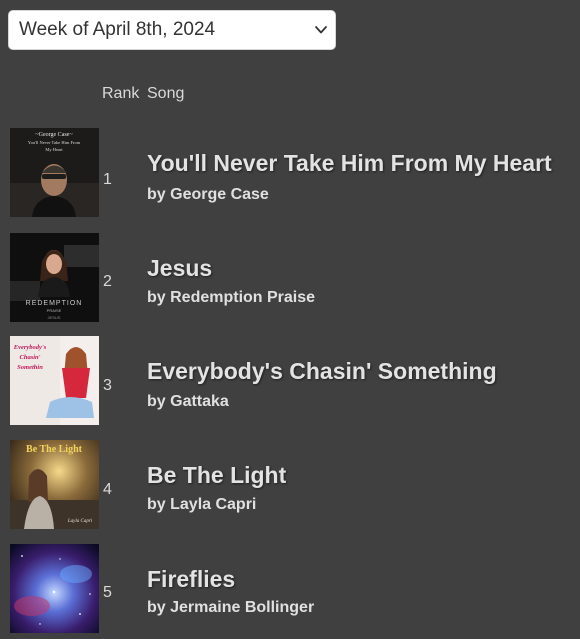  Describe the element at coordinates (80, 521) in the screenshot. I see `svg-text: Layla Capri` at that location.